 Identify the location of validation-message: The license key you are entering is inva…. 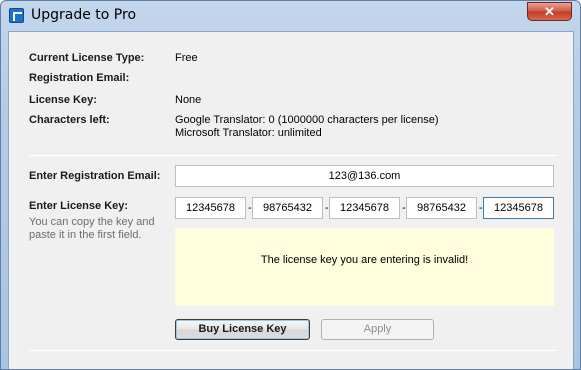
(364, 260).